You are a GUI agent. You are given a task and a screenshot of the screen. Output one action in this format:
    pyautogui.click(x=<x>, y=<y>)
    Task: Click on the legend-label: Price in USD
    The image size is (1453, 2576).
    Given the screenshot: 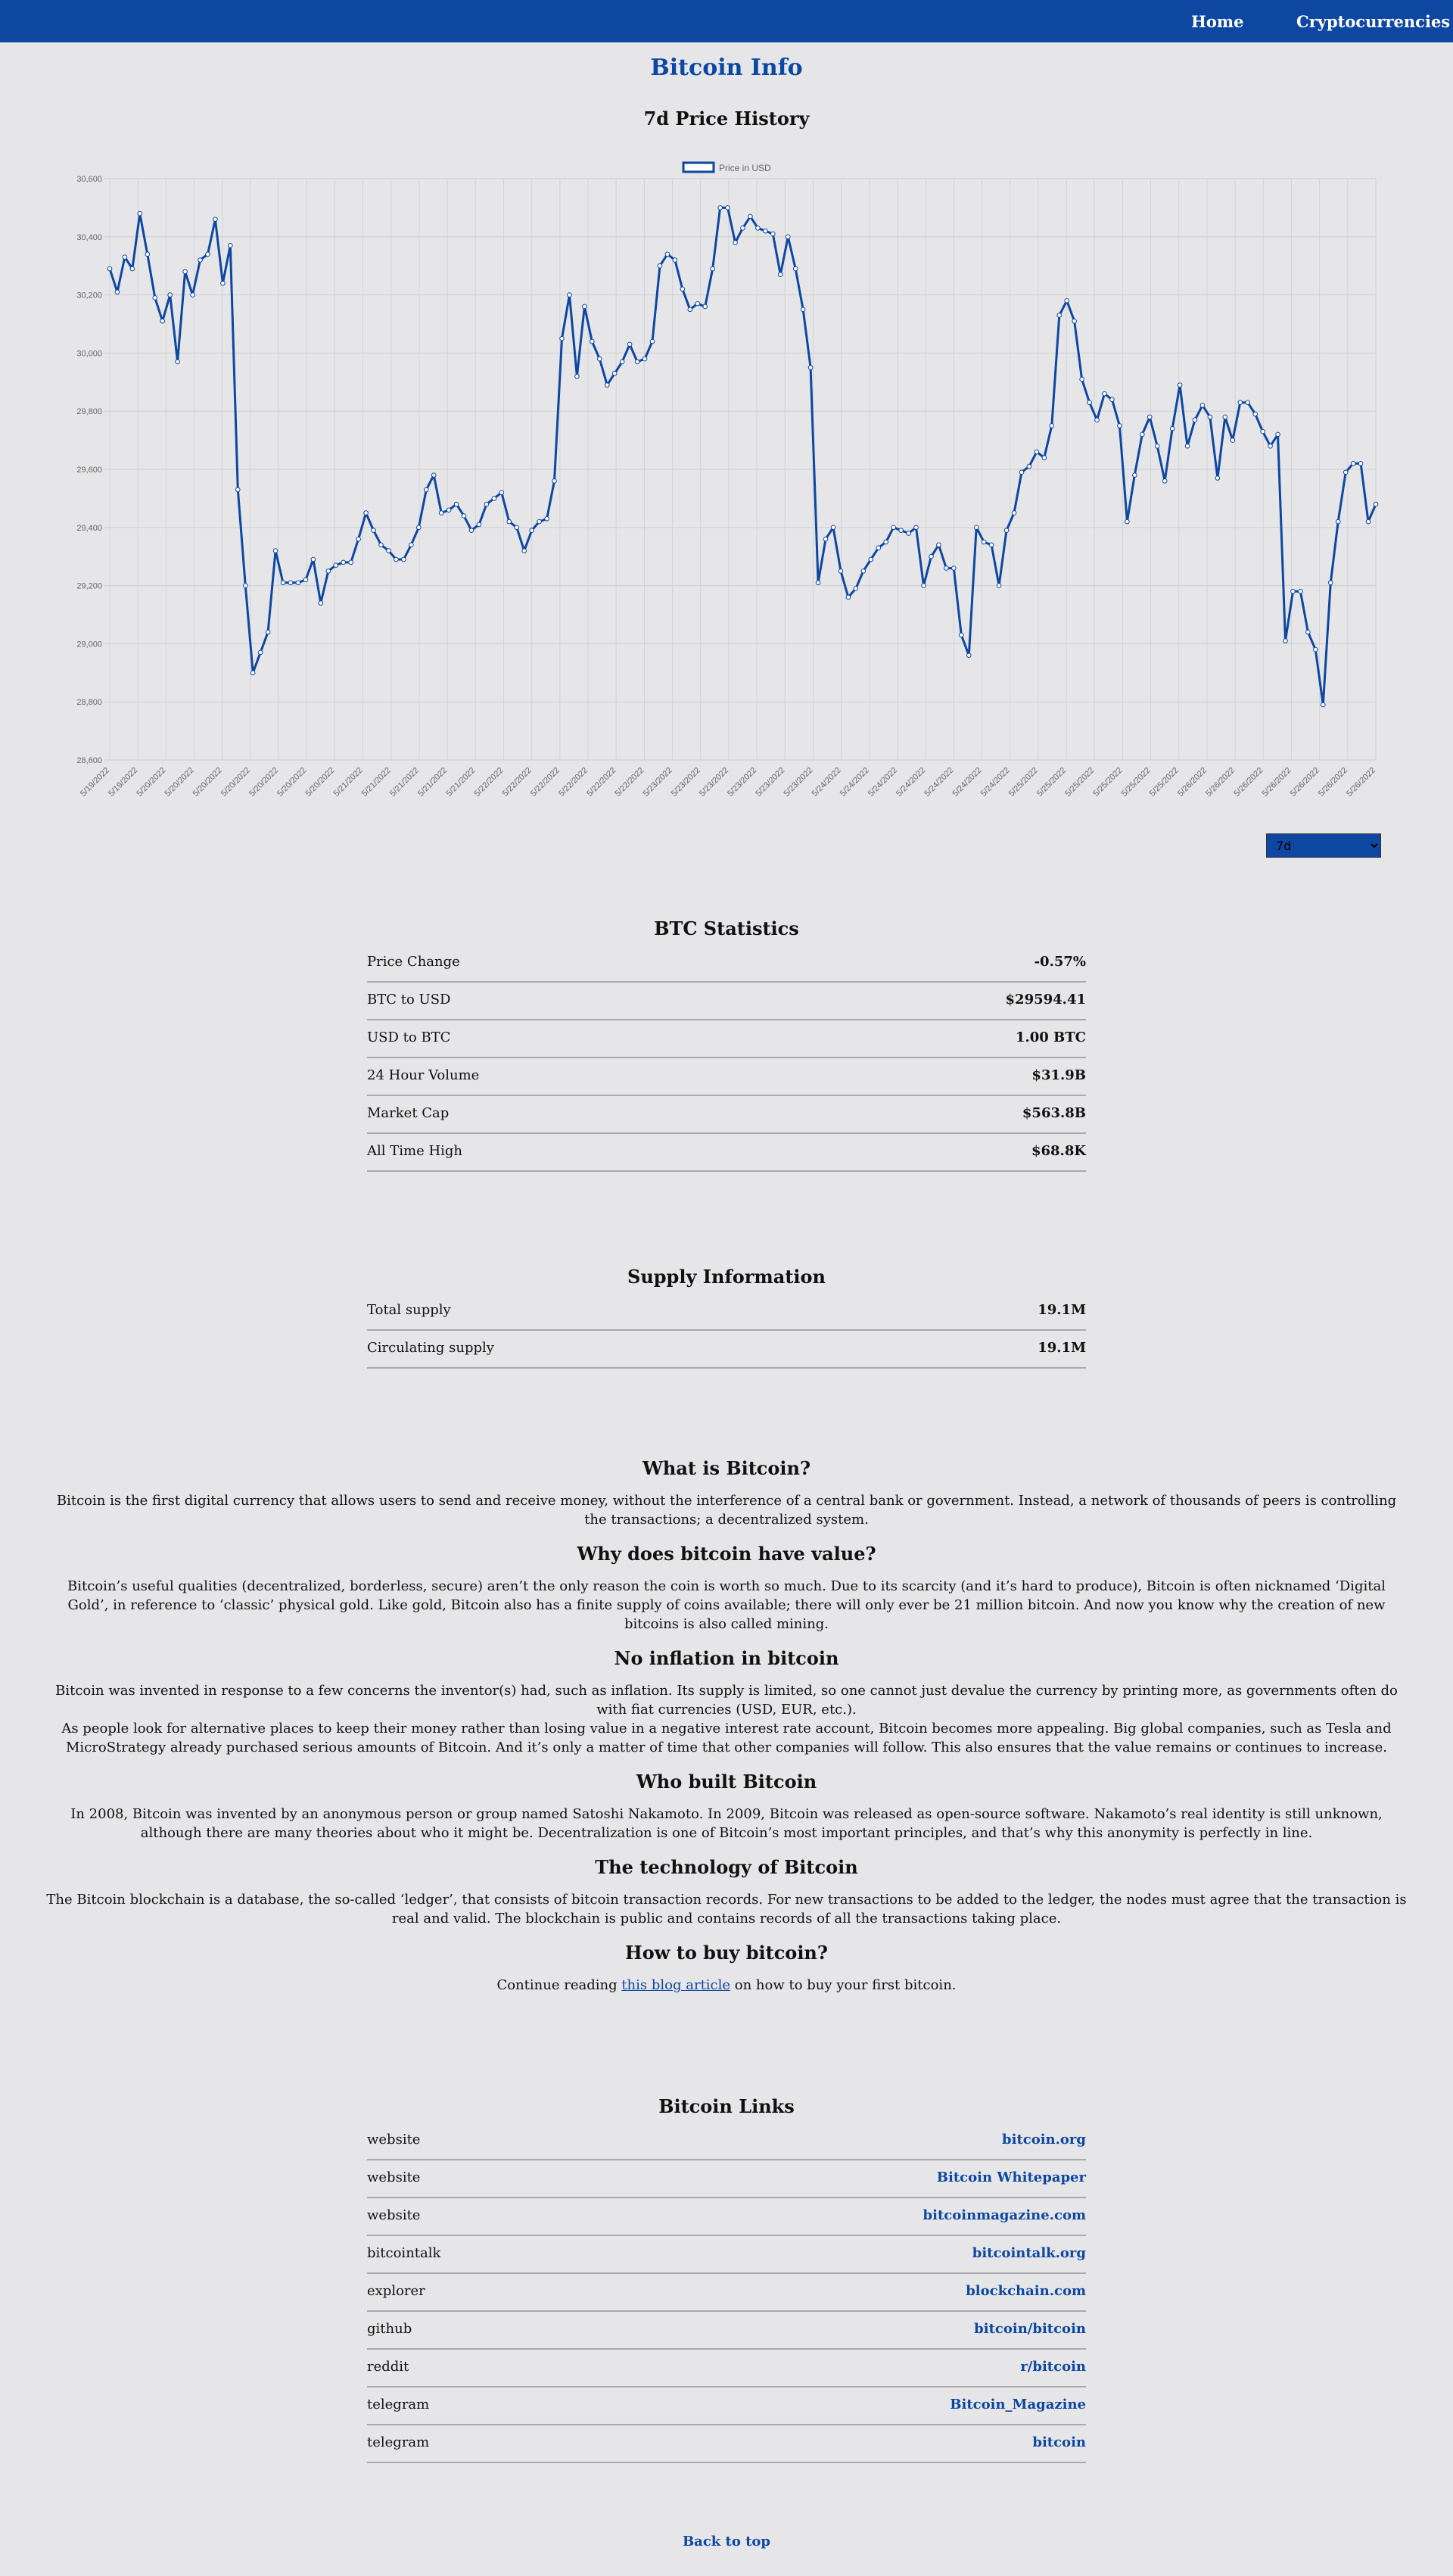 What is the action you would take?
    pyautogui.click(x=745, y=168)
    